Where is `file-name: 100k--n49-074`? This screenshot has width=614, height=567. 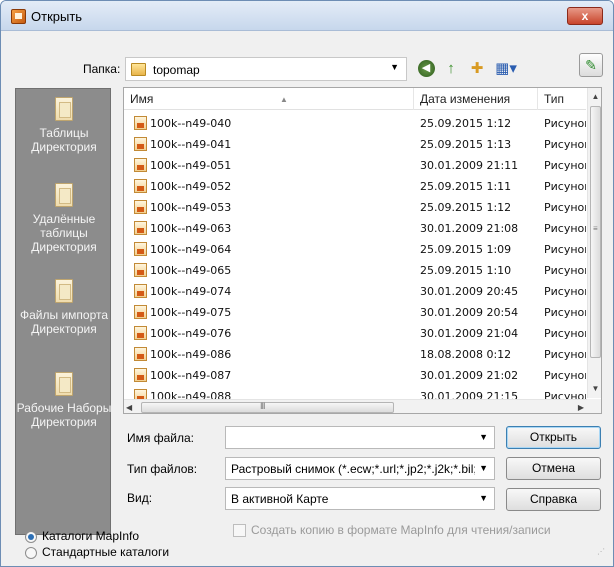
file-name: 100k--n49-074 is located at coordinates (191, 291).